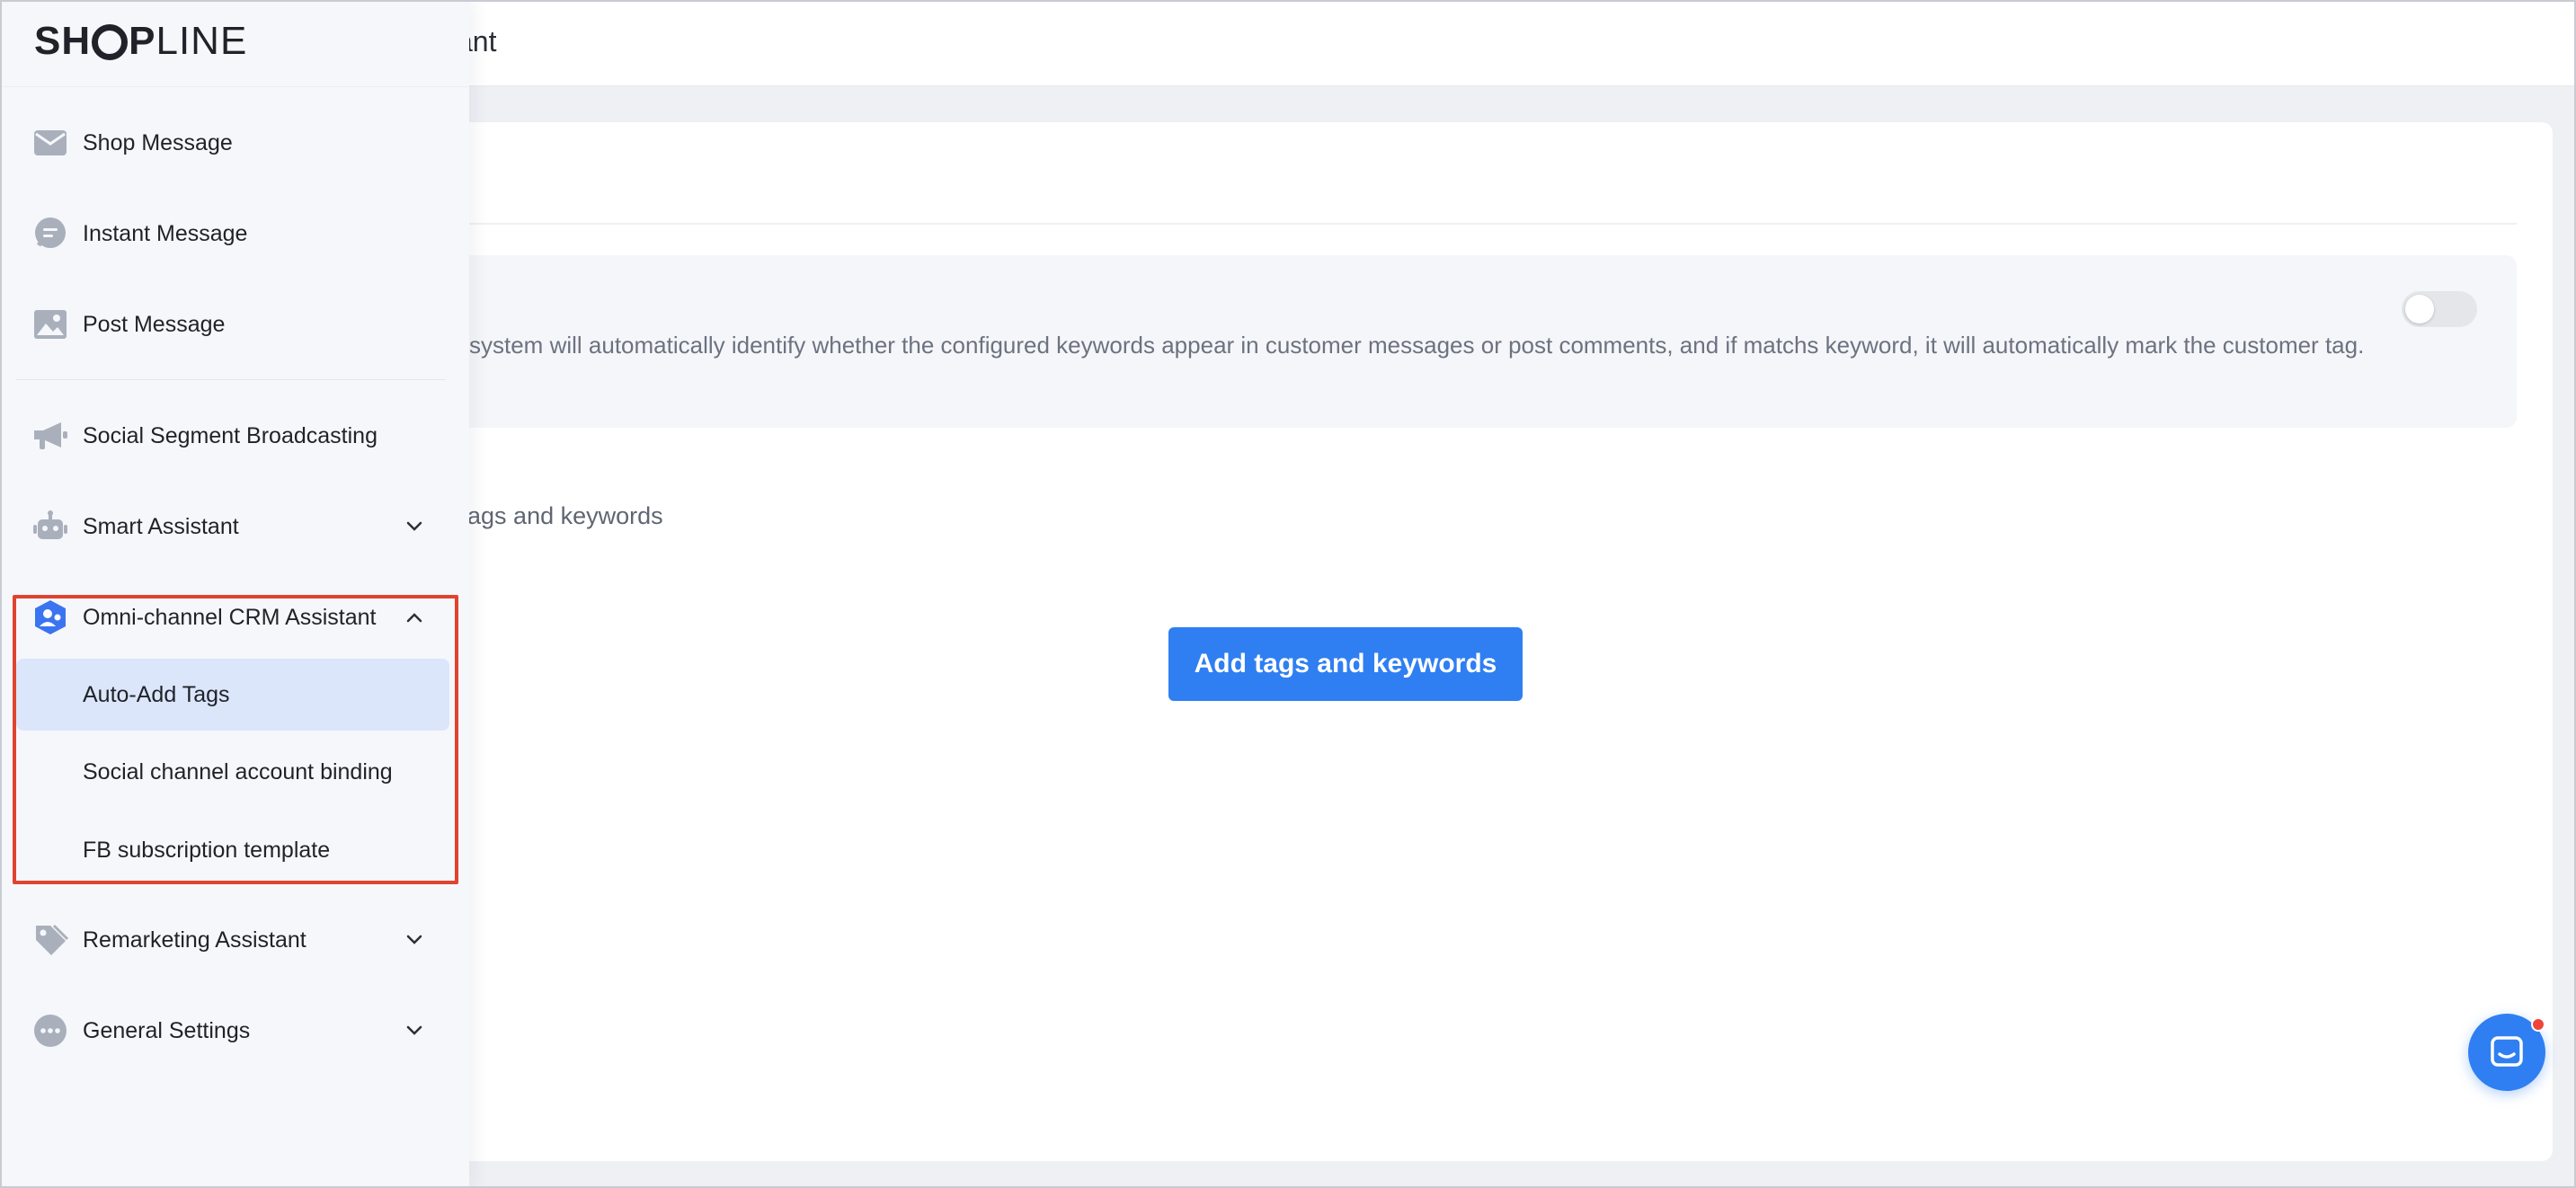 Image resolution: width=2576 pixels, height=1188 pixels. I want to click on more-dots-icon, so click(50, 1031).